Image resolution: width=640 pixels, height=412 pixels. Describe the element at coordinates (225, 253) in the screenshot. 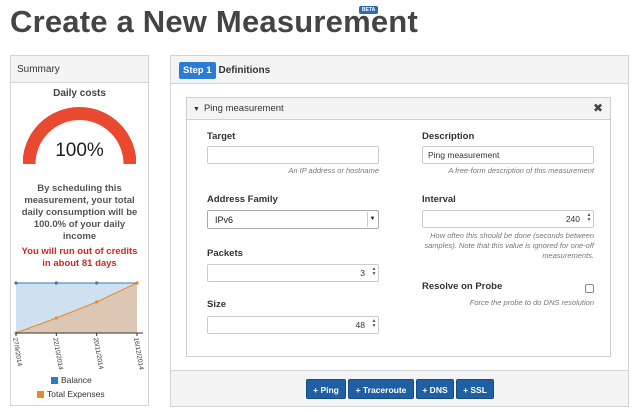

I see `packets-label: Packets` at that location.